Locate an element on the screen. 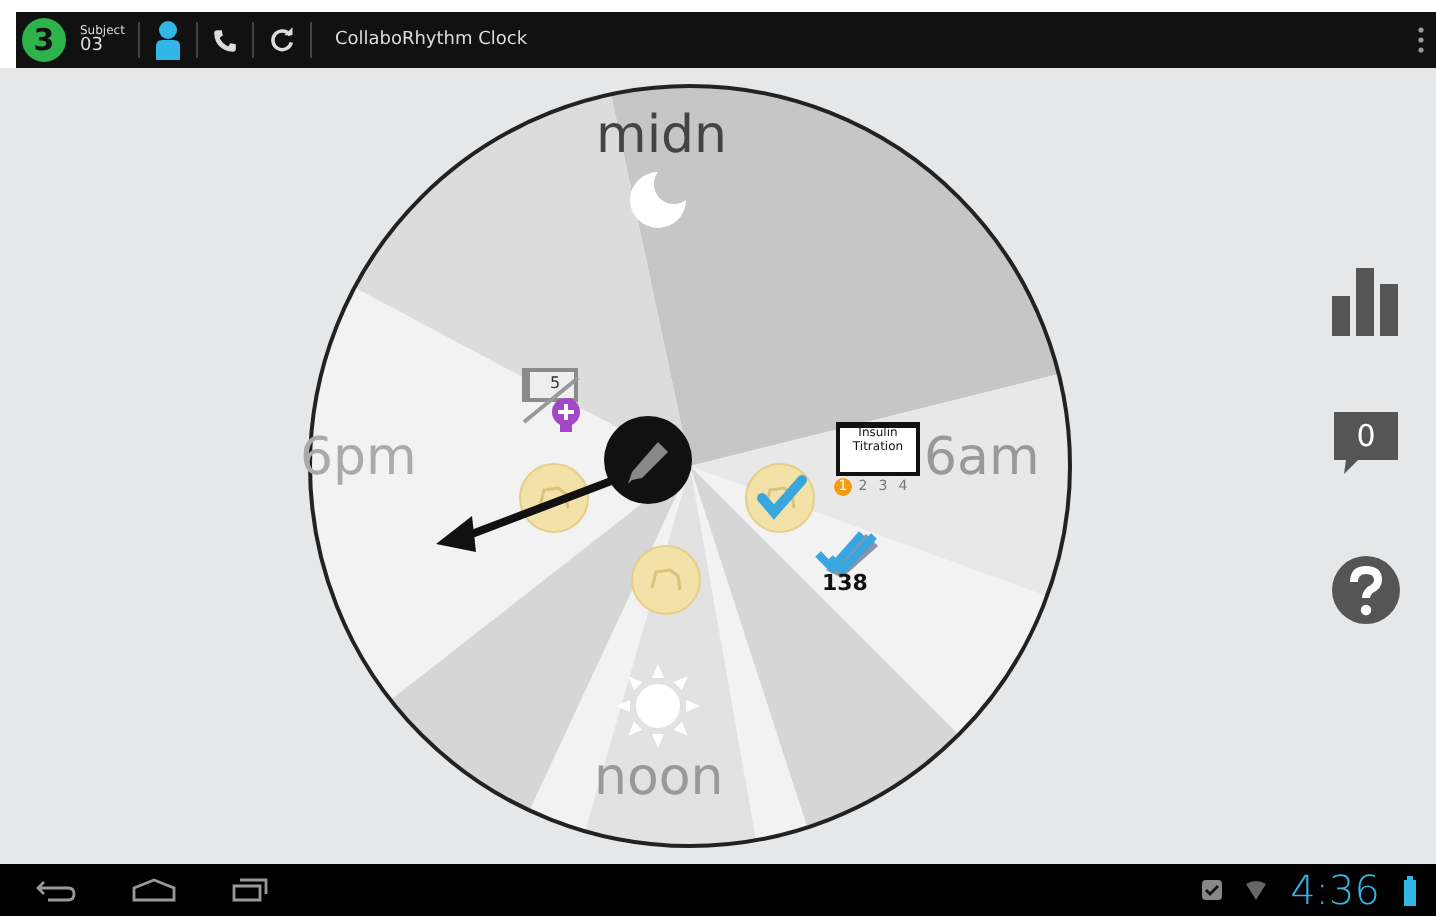  subject-number: 03 is located at coordinates (91, 46).